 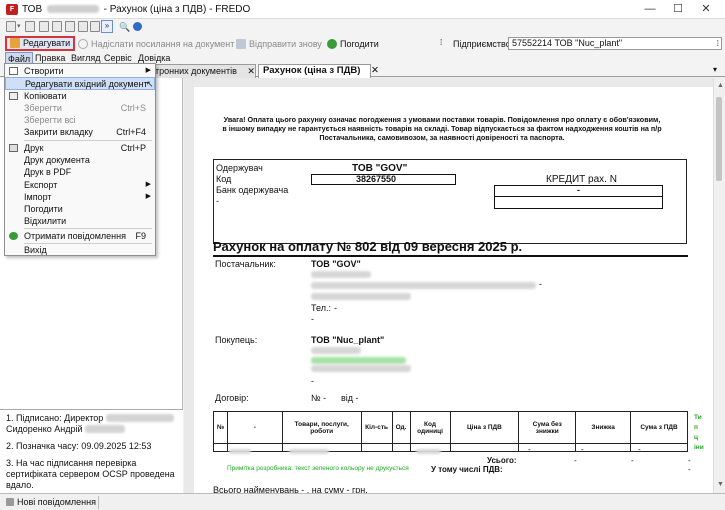 What do you see at coordinates (148, 184) in the screenshot?
I see `submenu-arrow-icon: ▶` at bounding box center [148, 184].